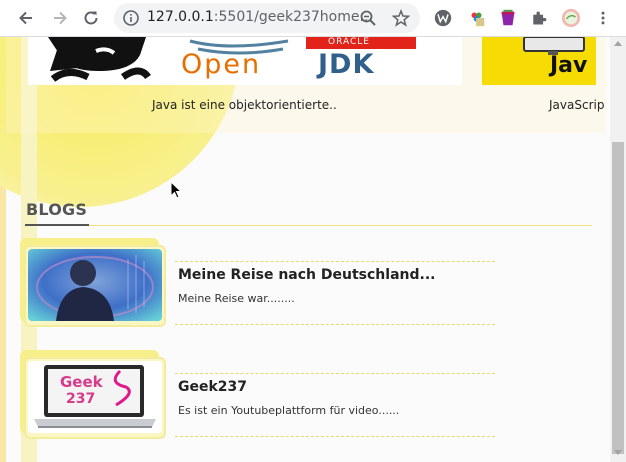 Image resolution: width=626 pixels, height=462 pixels. I want to click on reload-button, so click(91, 18).